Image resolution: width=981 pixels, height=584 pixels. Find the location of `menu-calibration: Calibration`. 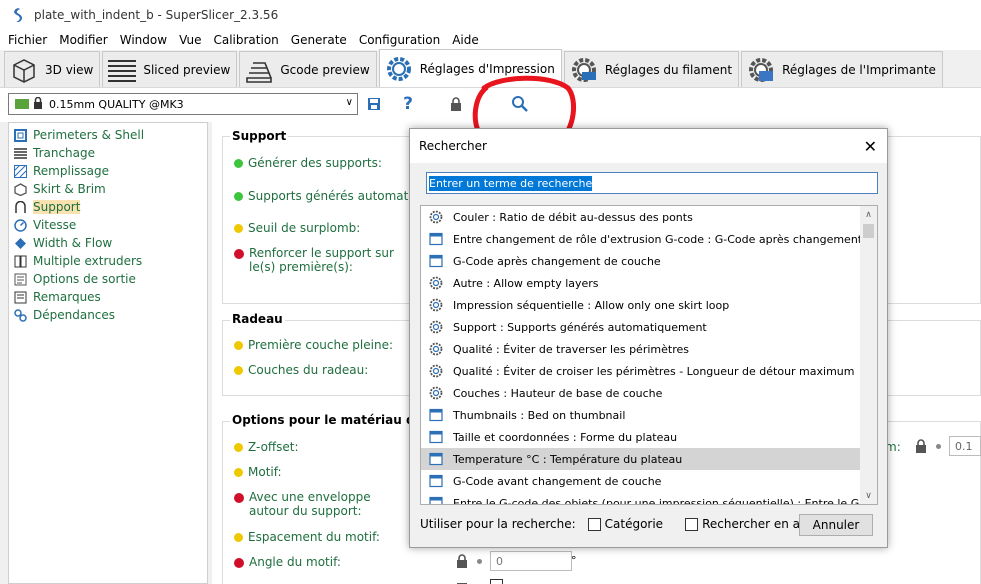

menu-calibration: Calibration is located at coordinates (245, 40).